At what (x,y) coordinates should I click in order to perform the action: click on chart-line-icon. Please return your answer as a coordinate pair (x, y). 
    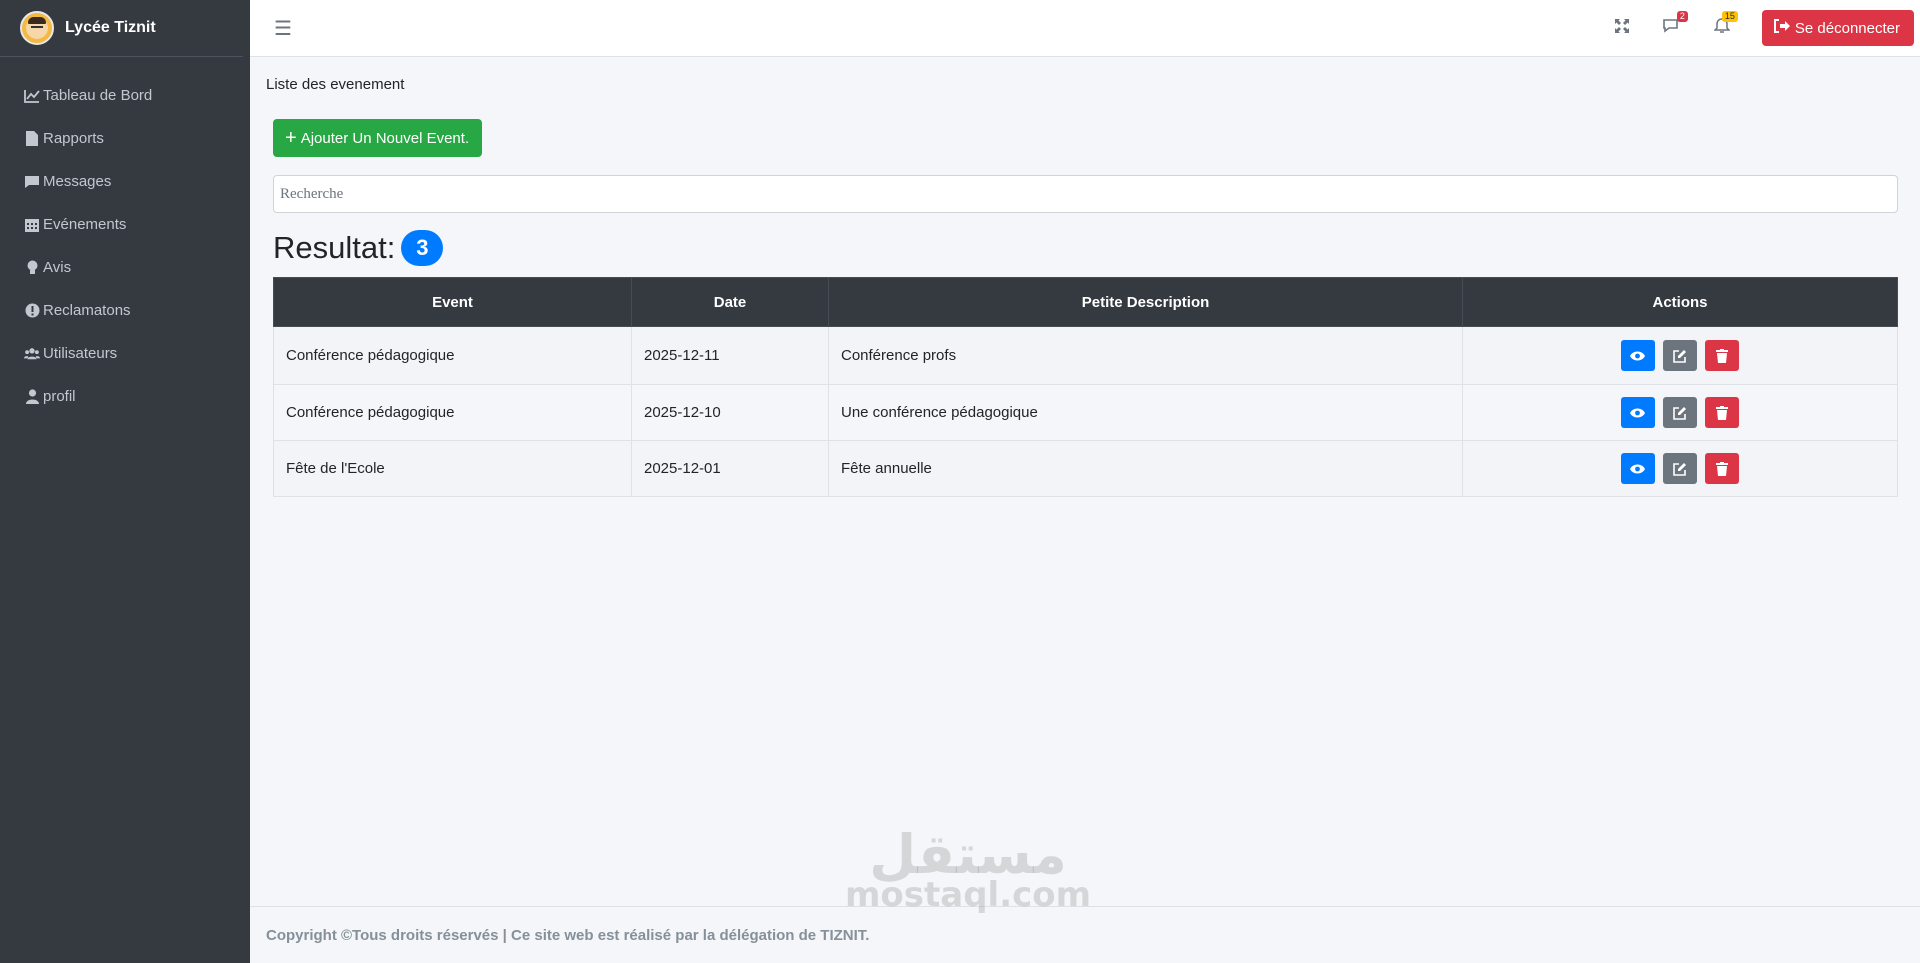
    Looking at the image, I should click on (32, 96).